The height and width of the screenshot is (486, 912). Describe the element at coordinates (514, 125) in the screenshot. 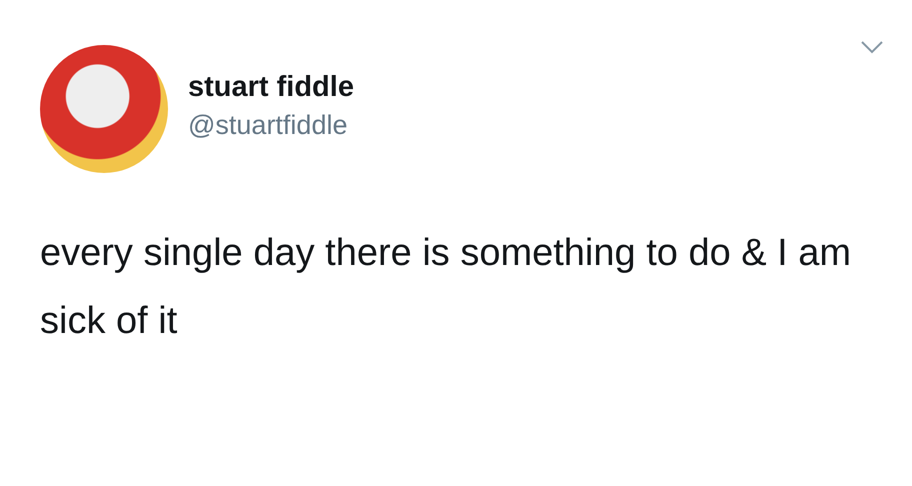

I see `user-handle: @stuartfiddle` at that location.